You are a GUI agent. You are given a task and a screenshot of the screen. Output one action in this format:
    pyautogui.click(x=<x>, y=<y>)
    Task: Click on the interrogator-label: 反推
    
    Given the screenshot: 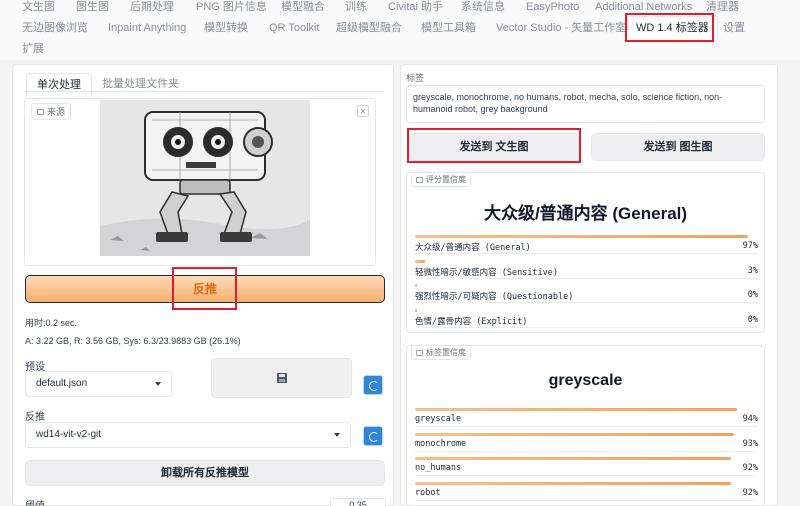 What is the action you would take?
    pyautogui.click(x=35, y=417)
    